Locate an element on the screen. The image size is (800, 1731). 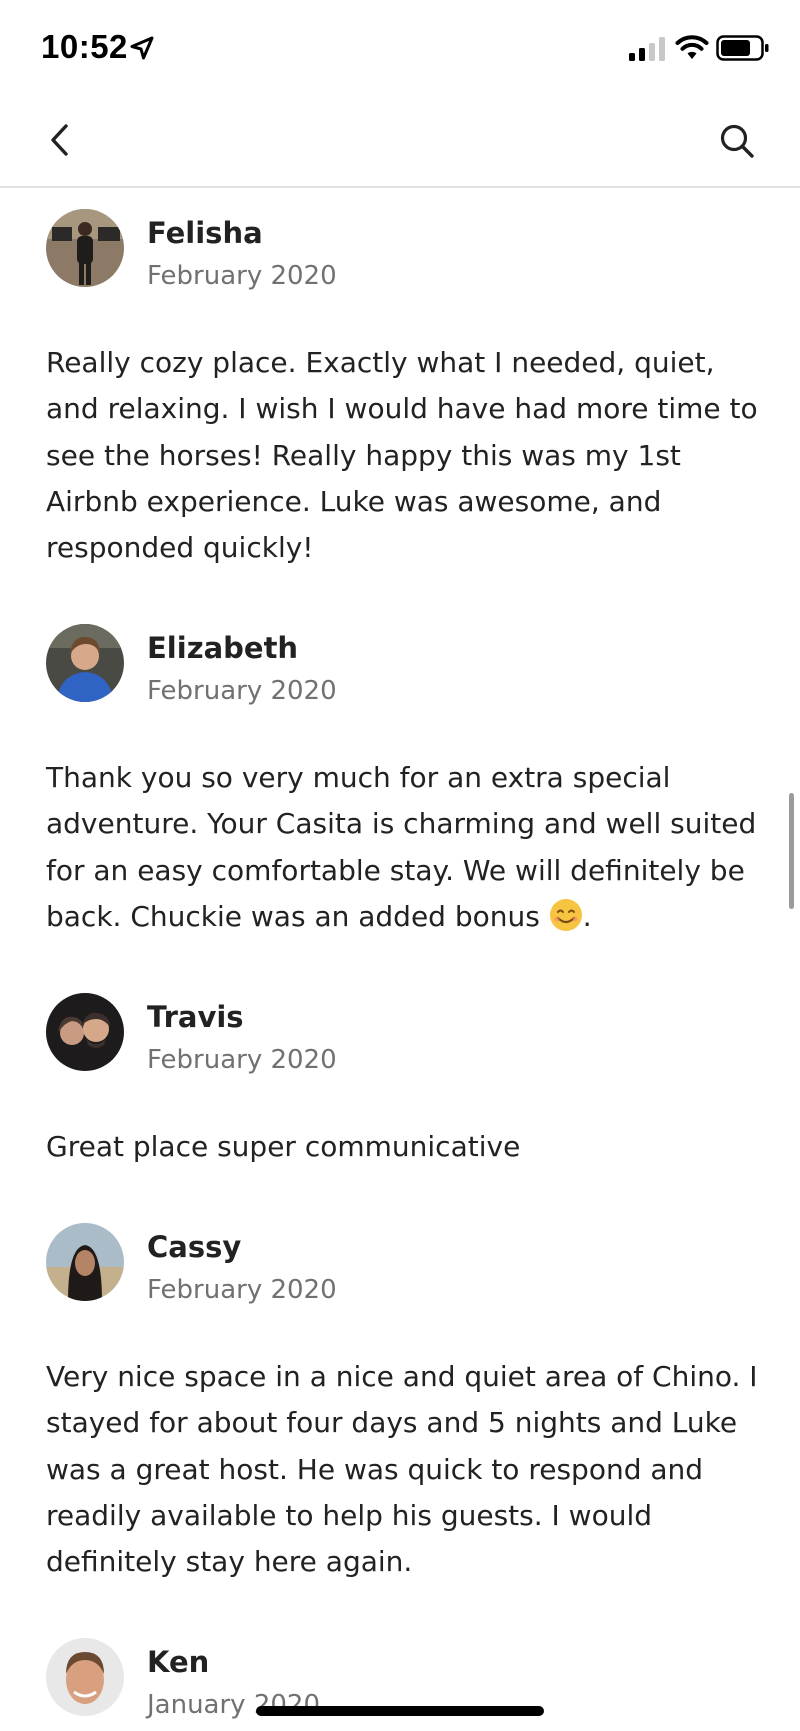
status-bar: 10:52 is located at coordinates (400, 48).